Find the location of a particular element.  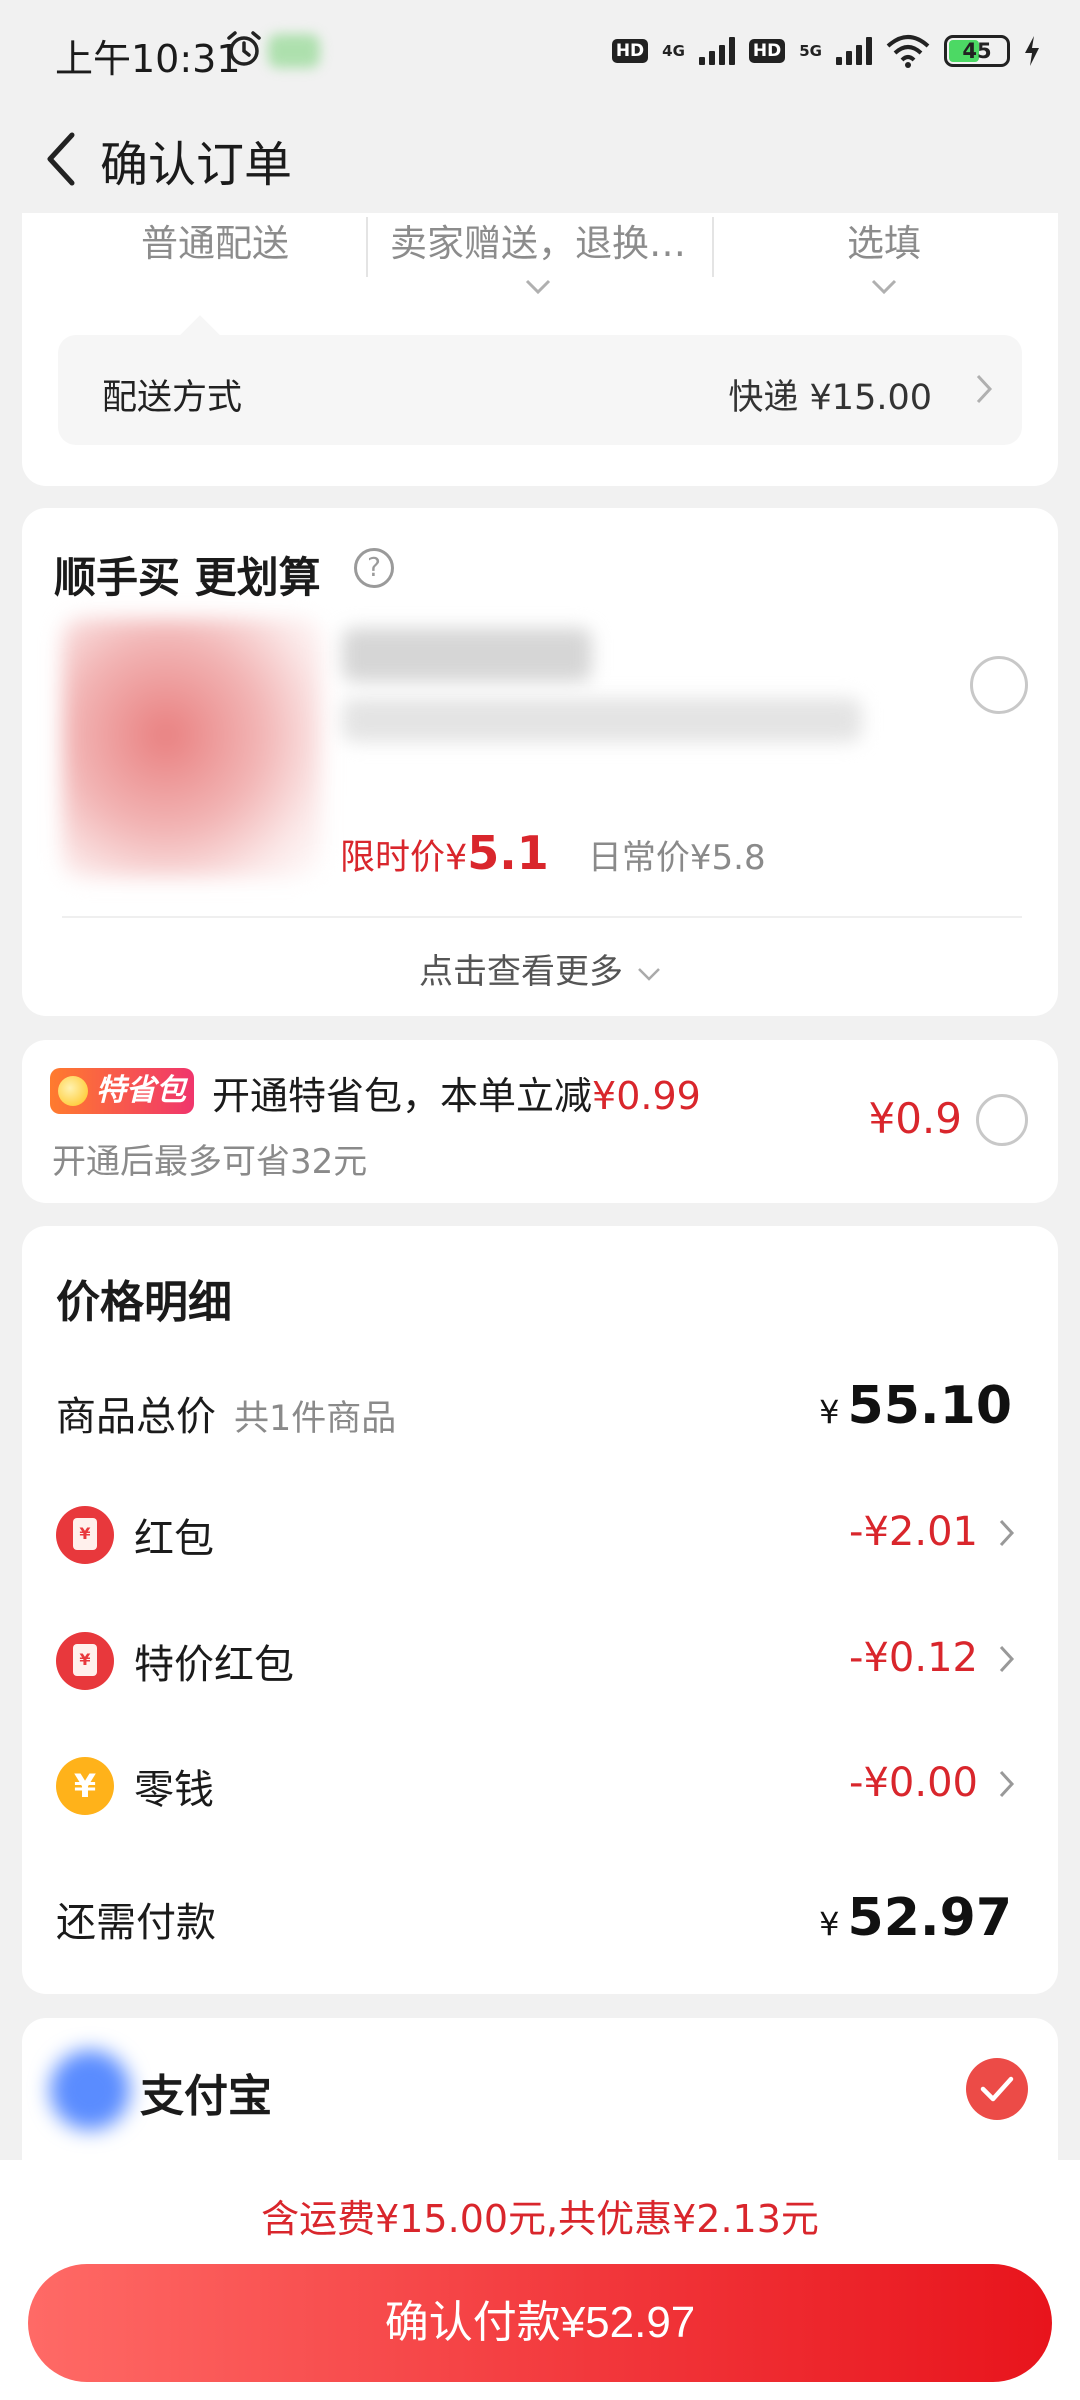

payment-method-label: 支付宝 is located at coordinates (206, 2096).